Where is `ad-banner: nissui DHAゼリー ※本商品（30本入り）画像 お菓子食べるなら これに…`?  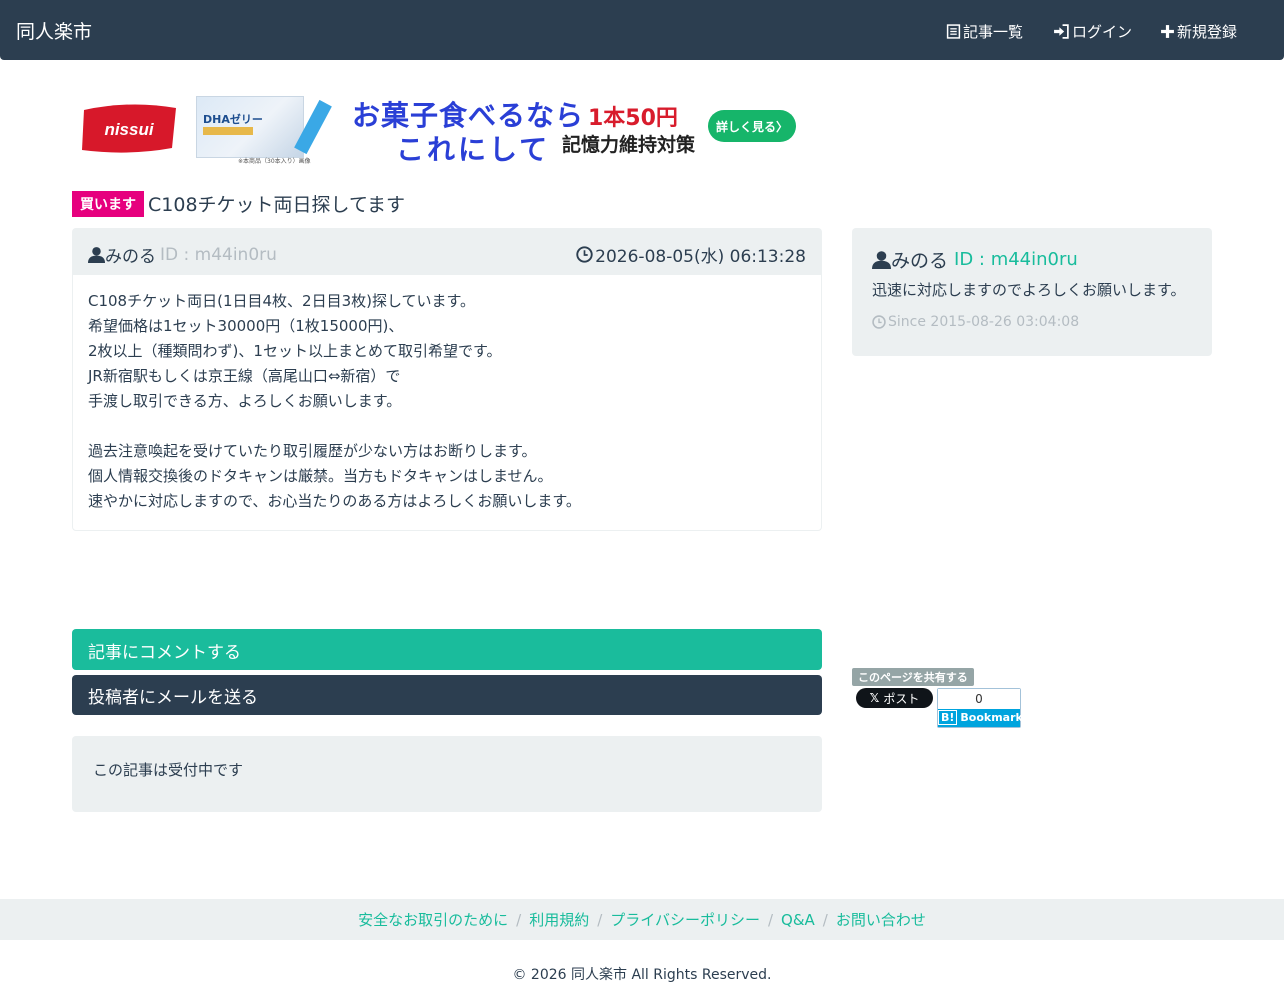
ad-banner: nissui DHAゼリー ※本商品（30本入り）画像 お菓子食べるなら これに… is located at coordinates (438, 129).